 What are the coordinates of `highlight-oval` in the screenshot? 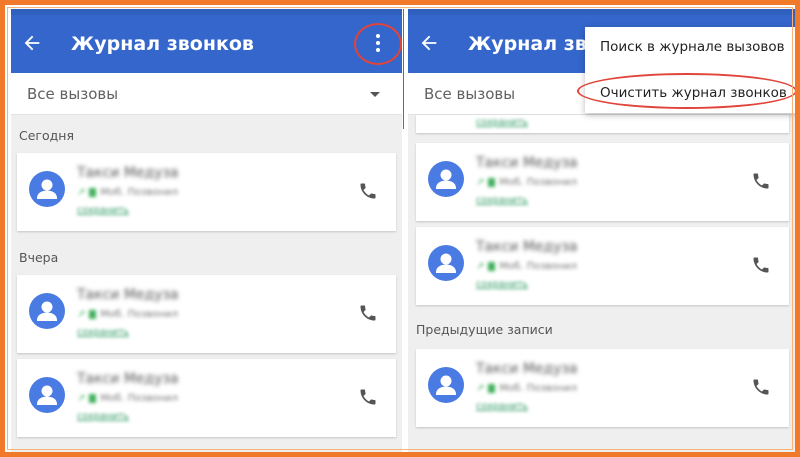 It's located at (686, 91).